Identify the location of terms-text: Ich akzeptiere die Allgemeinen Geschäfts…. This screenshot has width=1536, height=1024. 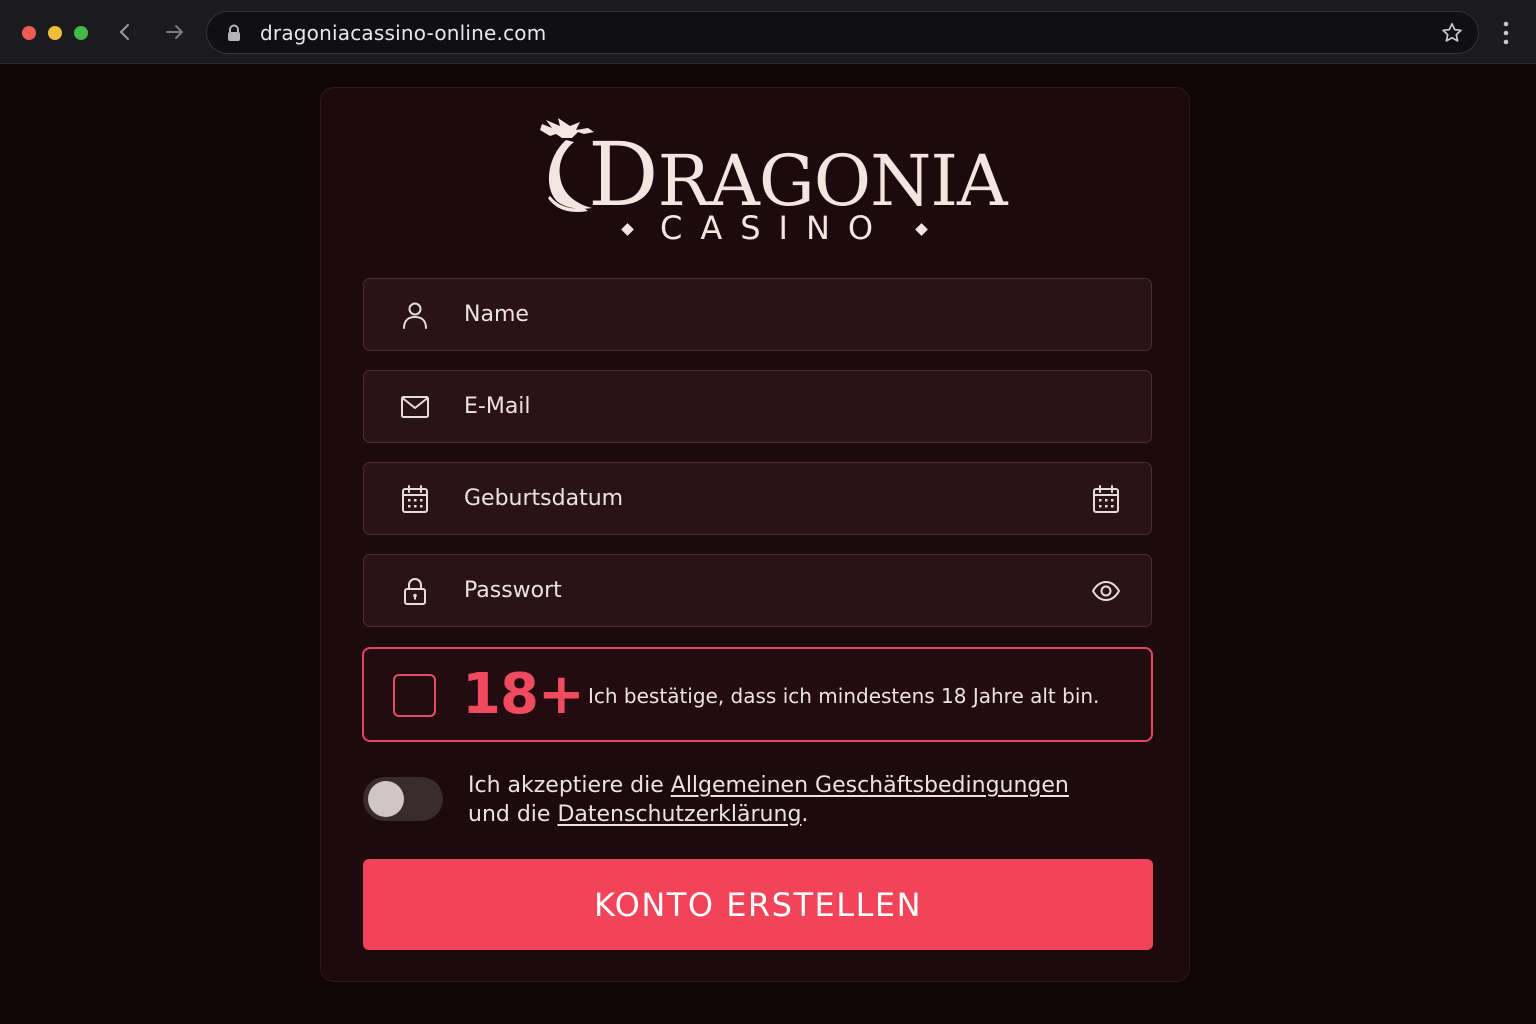
(768, 800).